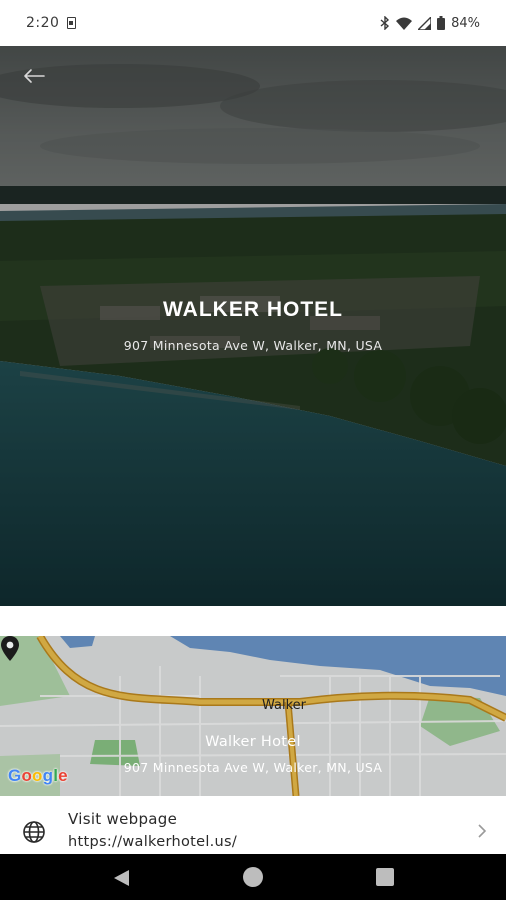 The width and height of the screenshot is (506, 900). What do you see at coordinates (482, 831) in the screenshot?
I see `chevron-right-icon` at bounding box center [482, 831].